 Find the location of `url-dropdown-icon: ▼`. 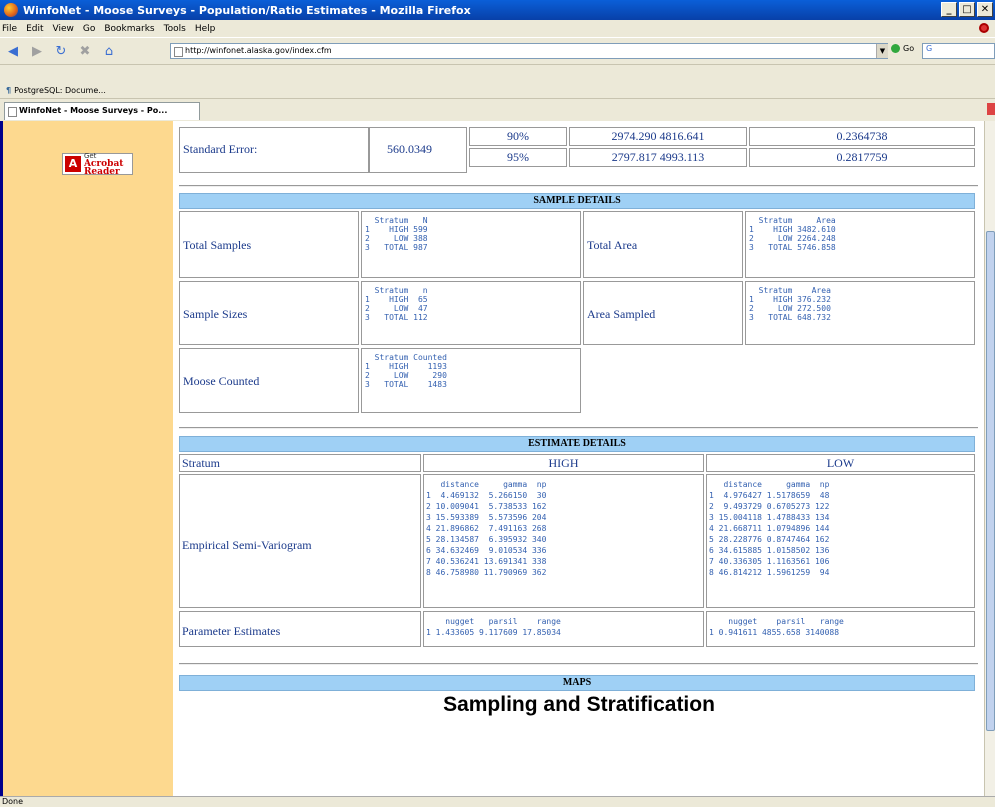

url-dropdown-icon: ▼ is located at coordinates (882, 51).